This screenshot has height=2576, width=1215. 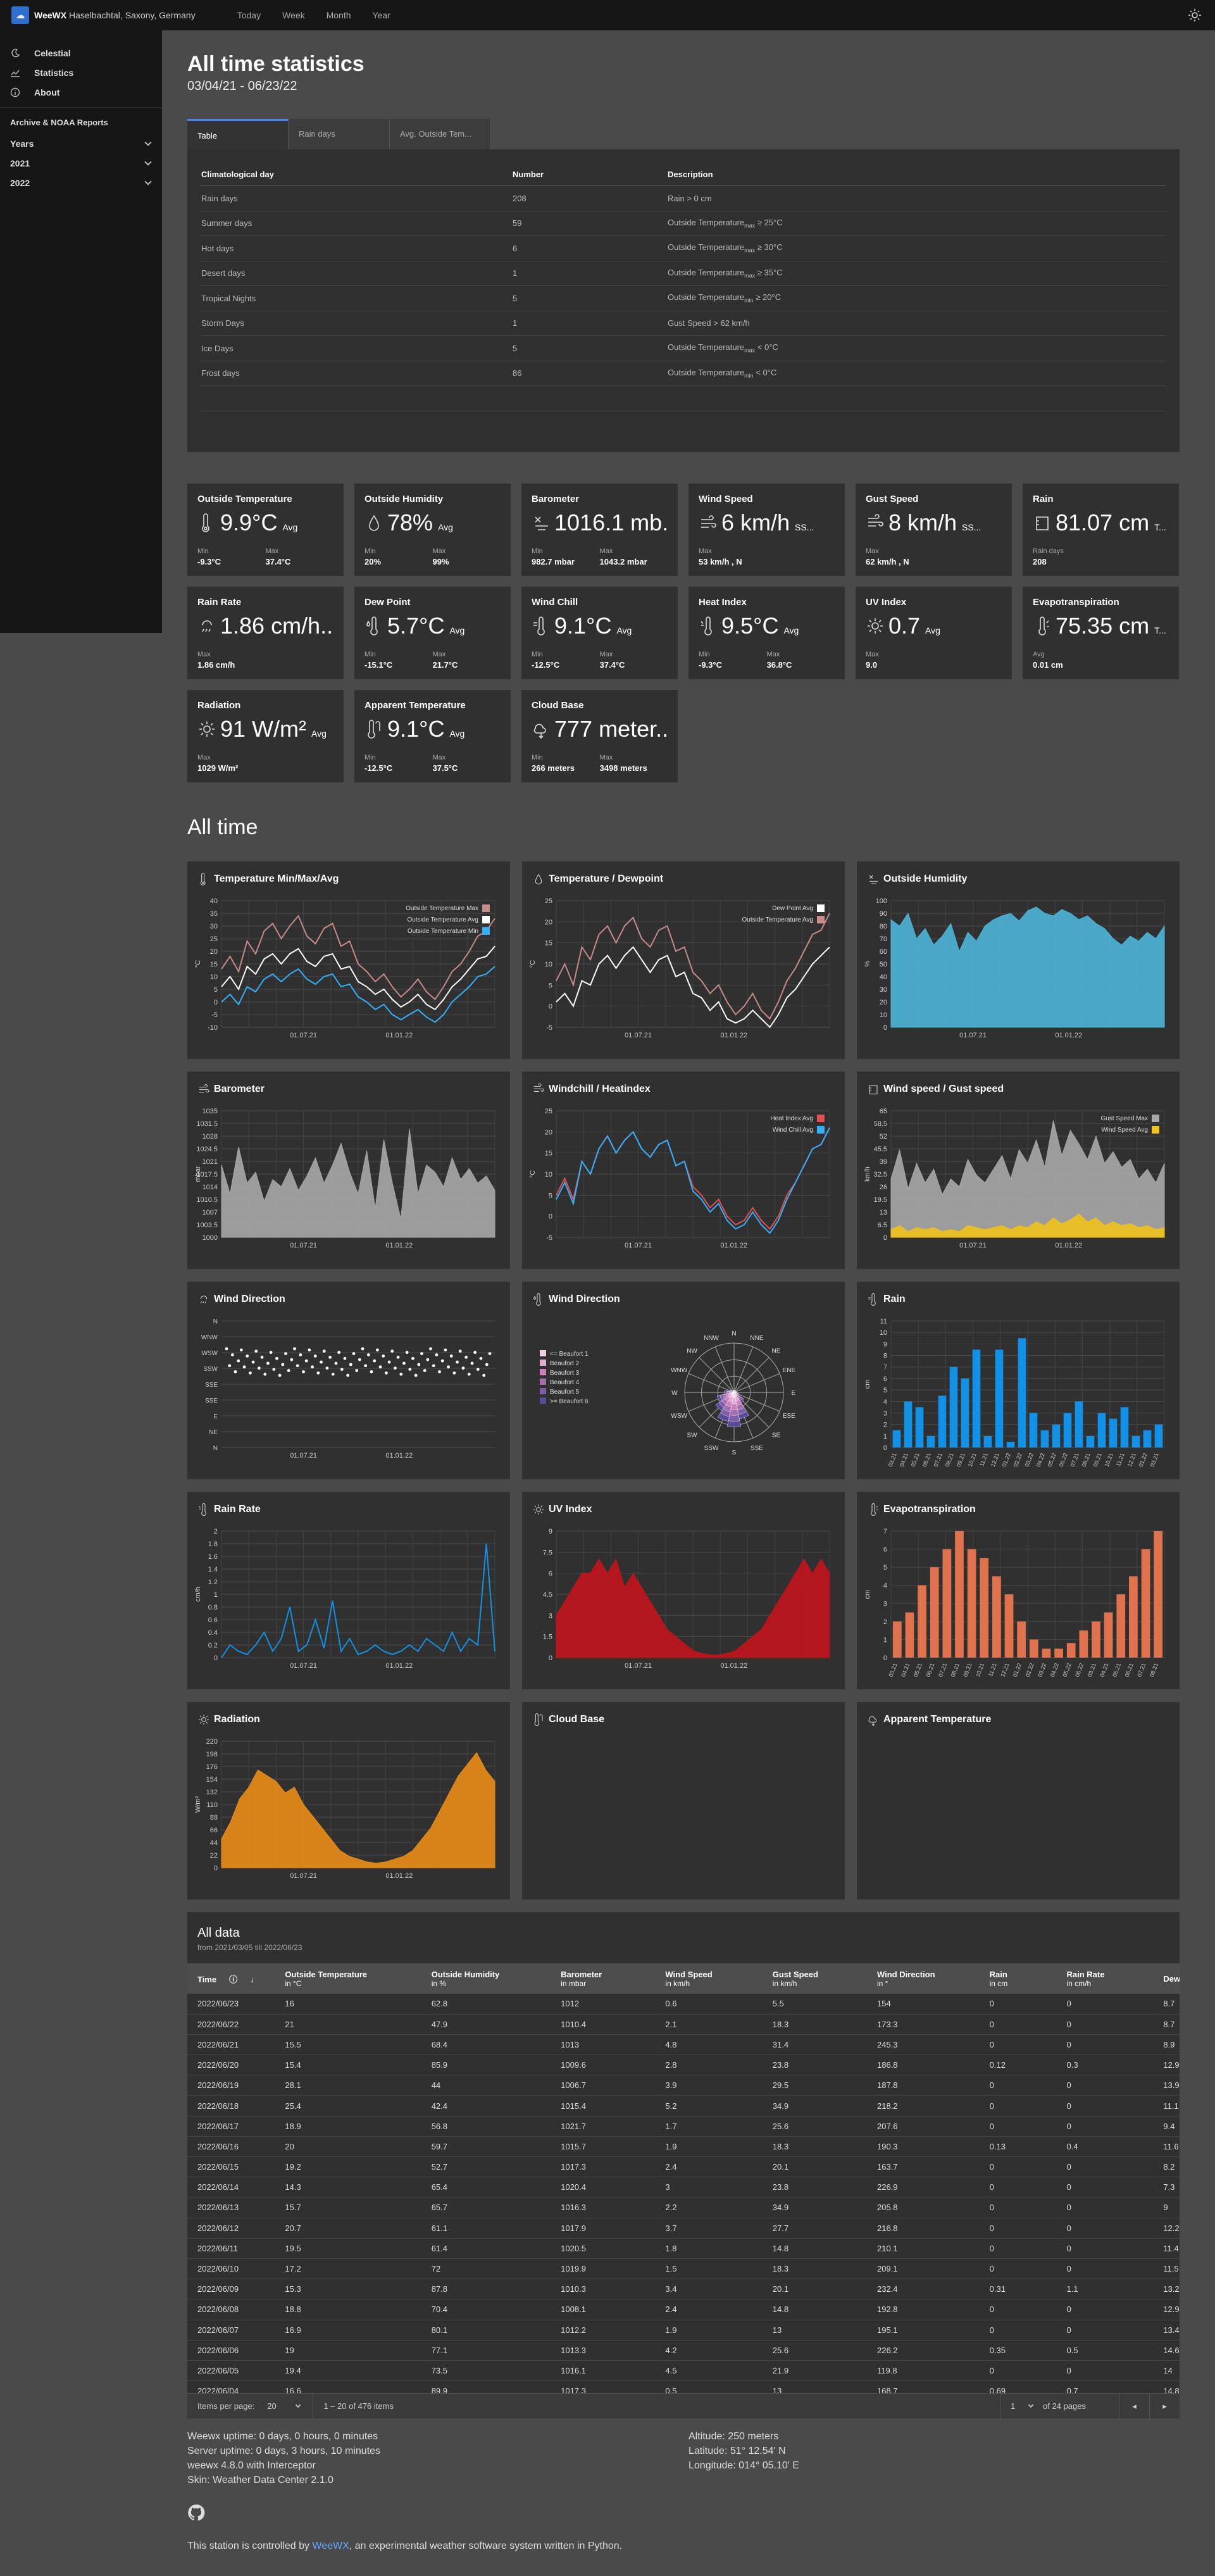 What do you see at coordinates (1019, 2406) in the screenshot?
I see `page-select: 1` at bounding box center [1019, 2406].